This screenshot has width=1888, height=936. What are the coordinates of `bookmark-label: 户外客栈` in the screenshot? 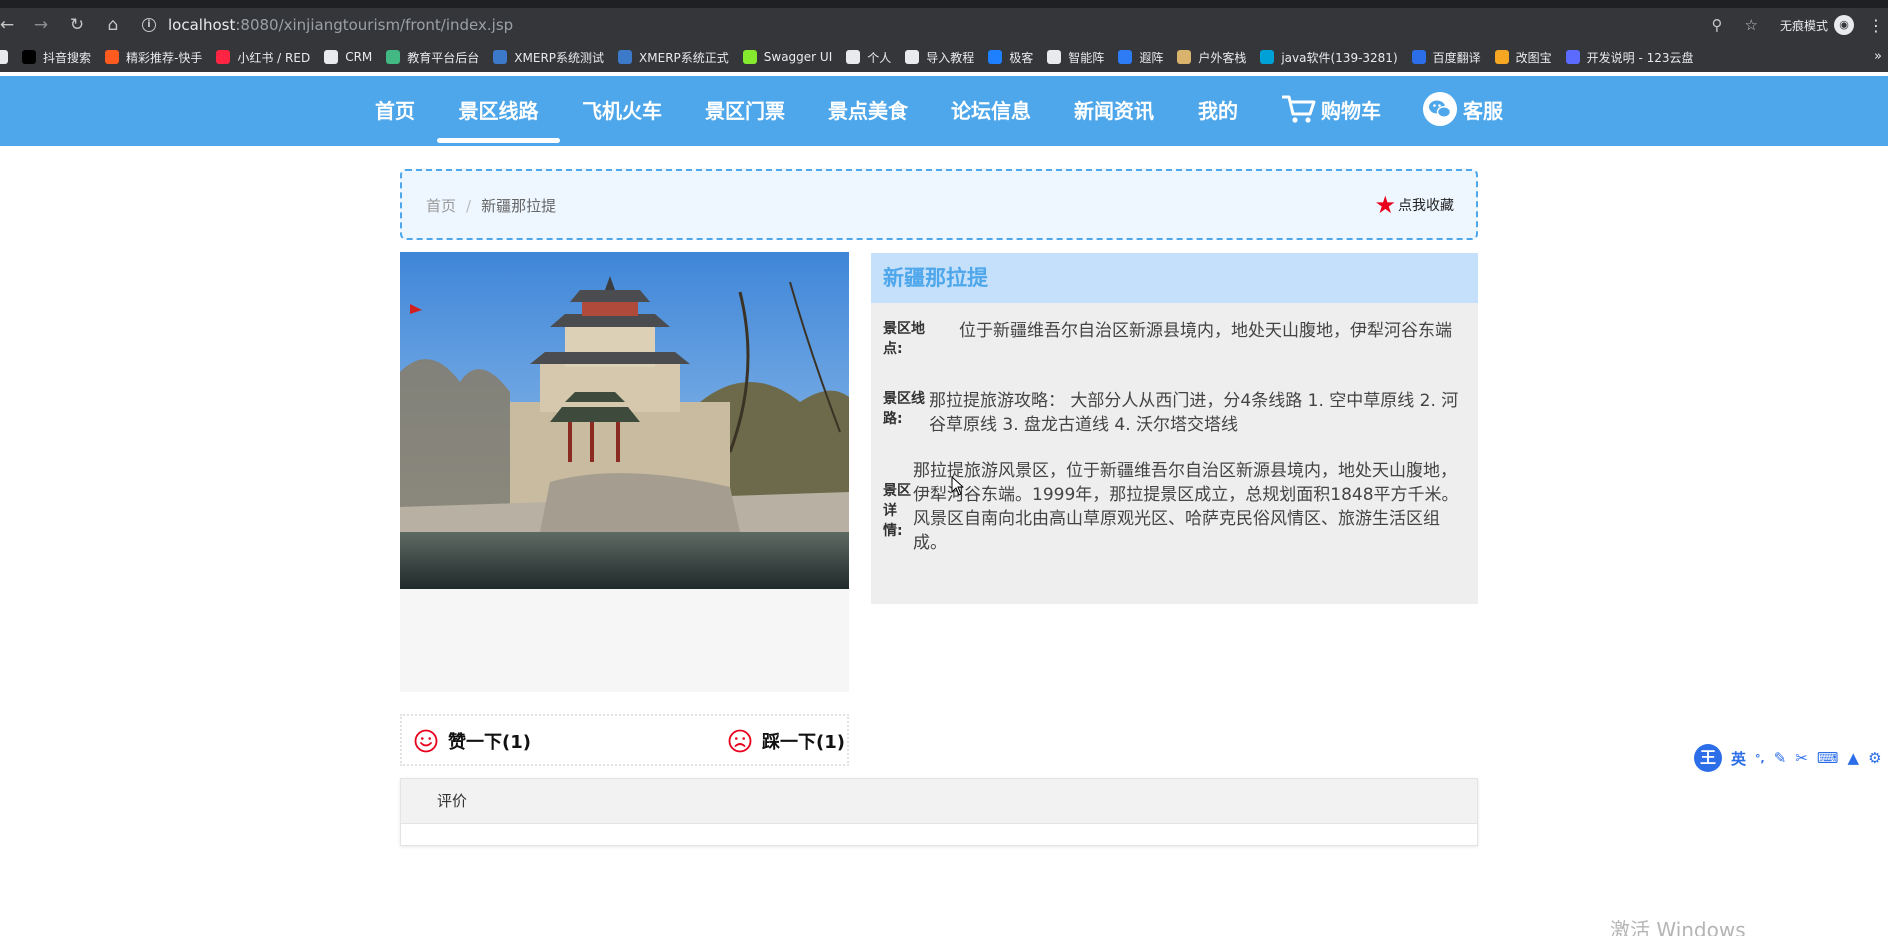 It's located at (1222, 57).